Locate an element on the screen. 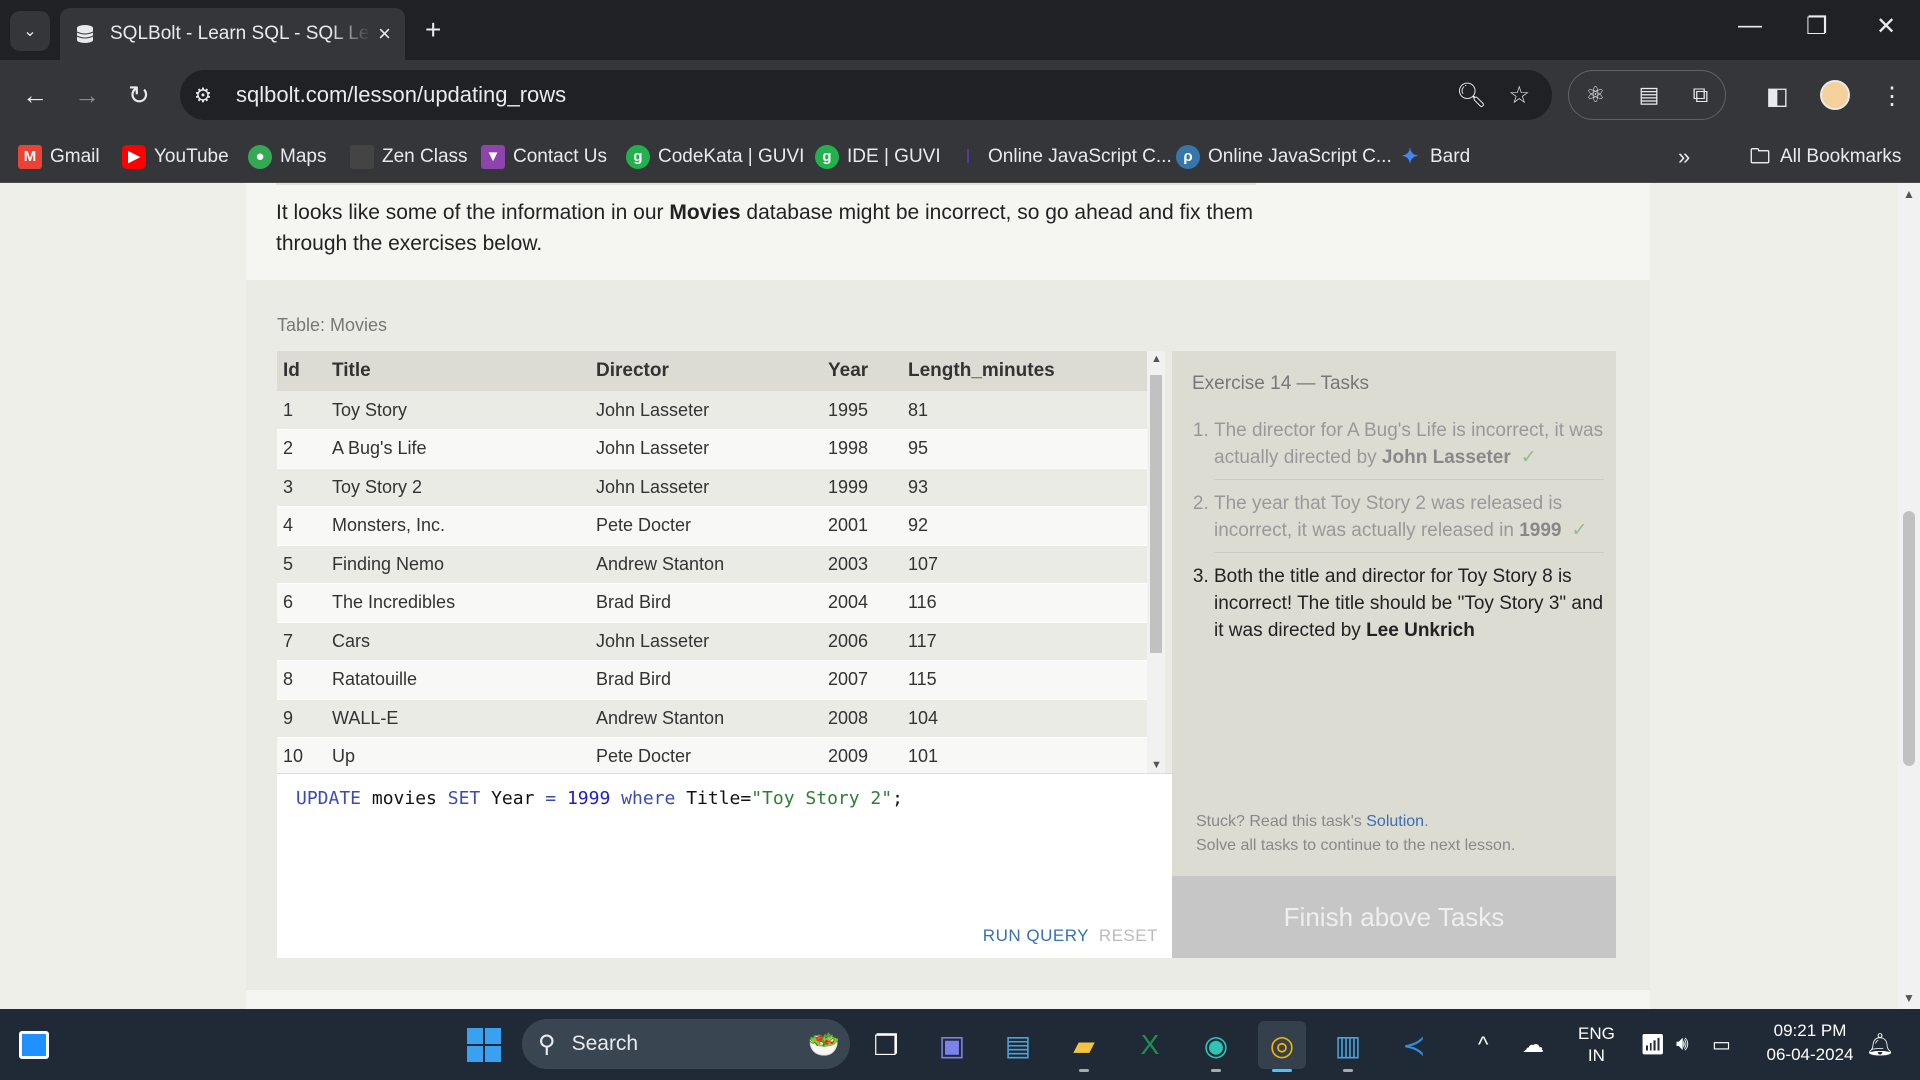 The width and height of the screenshot is (1920, 1080). bookmark-youtube: ▶ YouTube is located at coordinates (175, 156).